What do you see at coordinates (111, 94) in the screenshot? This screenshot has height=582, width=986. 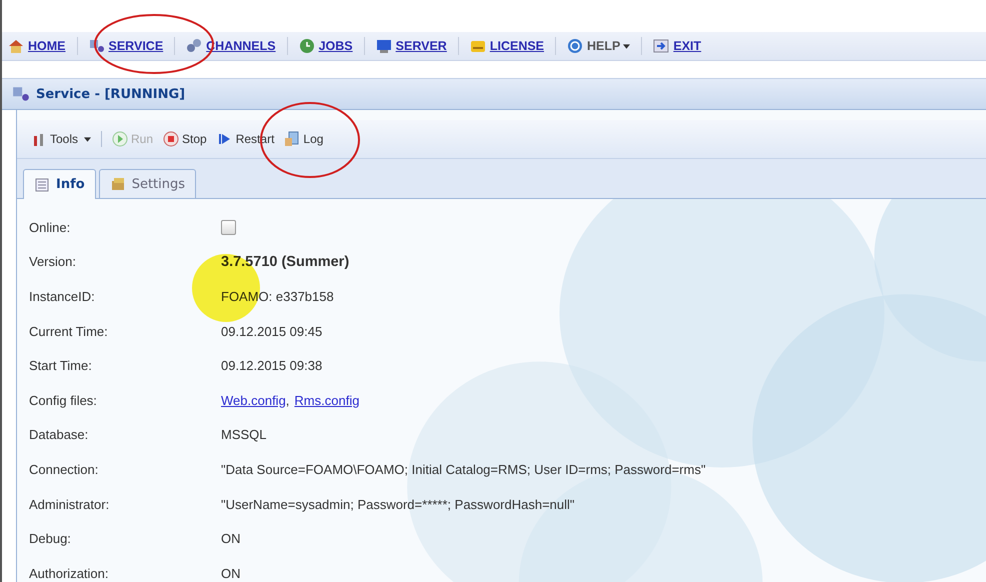 I see `panel-title: Service - [RUNNING]` at bounding box center [111, 94].